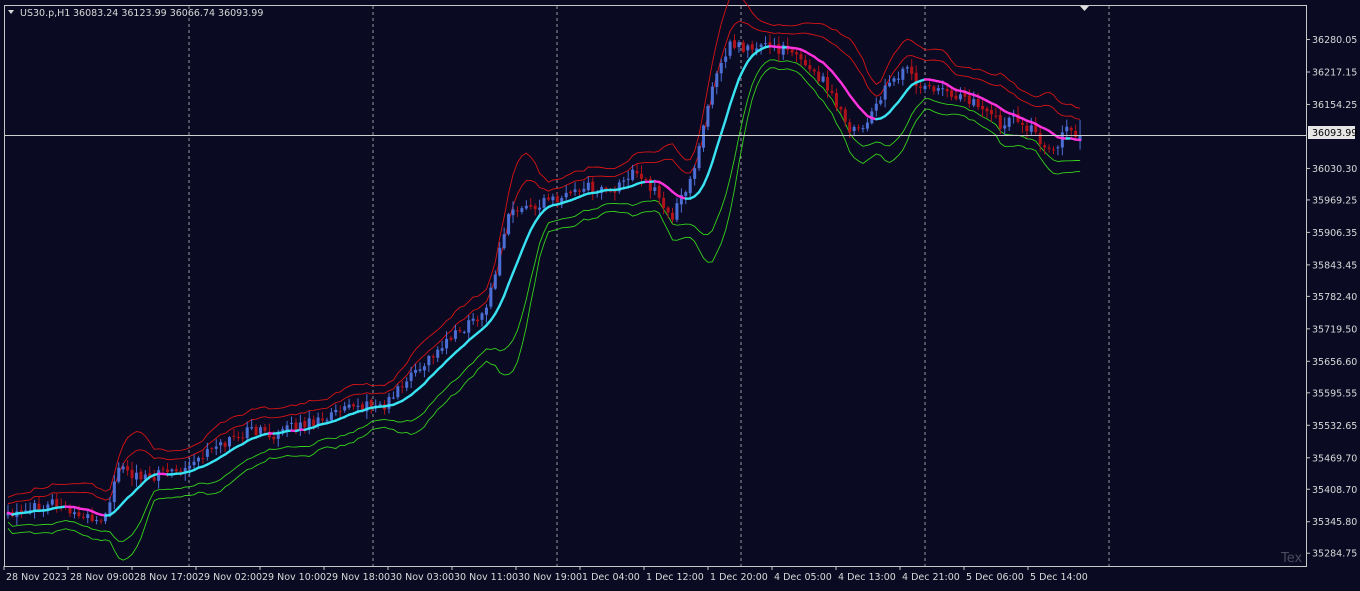 The width and height of the screenshot is (1360, 591). What do you see at coordinates (995, 577) in the screenshot?
I see `x-tick-label: 5 Dec 06:00` at bounding box center [995, 577].